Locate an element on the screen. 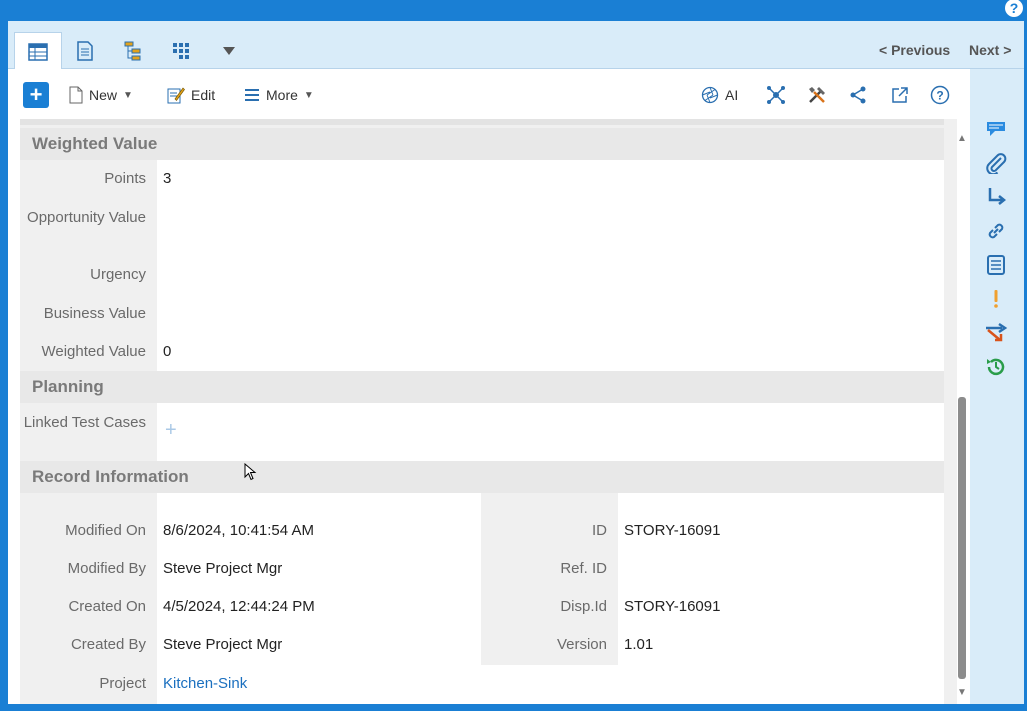  record-information-header: Record Information is located at coordinates (482, 477).